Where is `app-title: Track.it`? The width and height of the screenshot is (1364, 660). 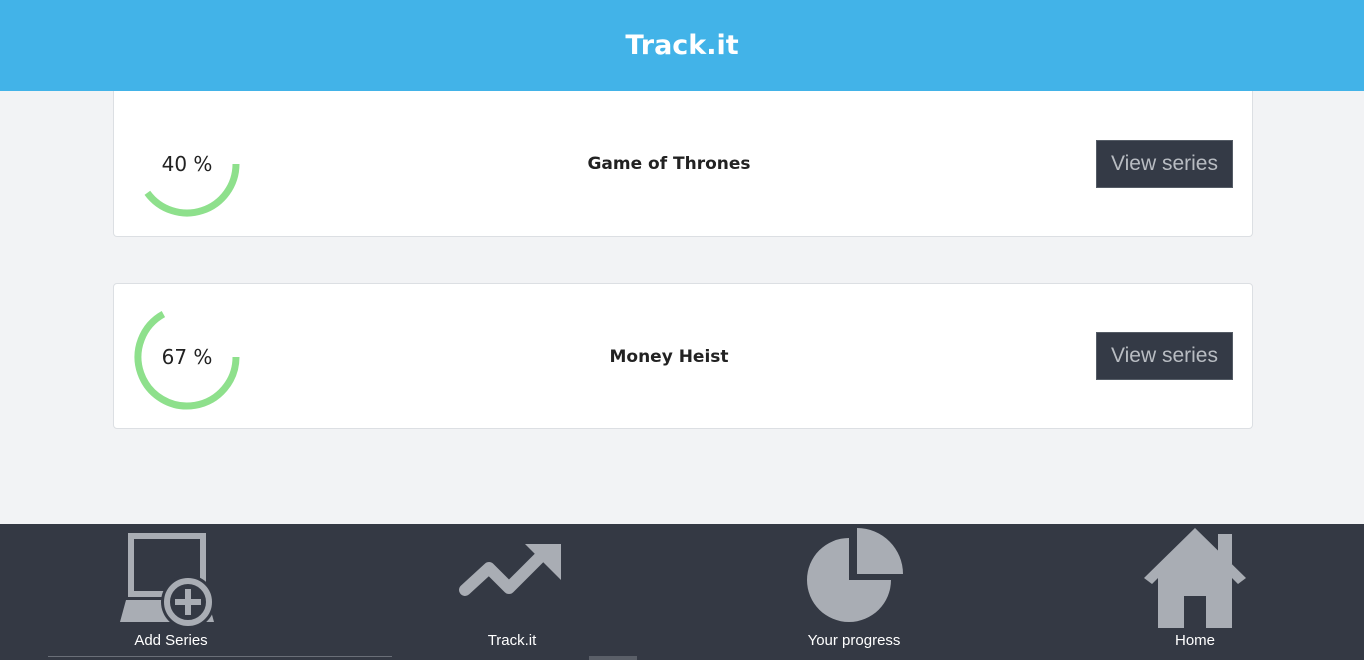
app-title: Track.it is located at coordinates (682, 45).